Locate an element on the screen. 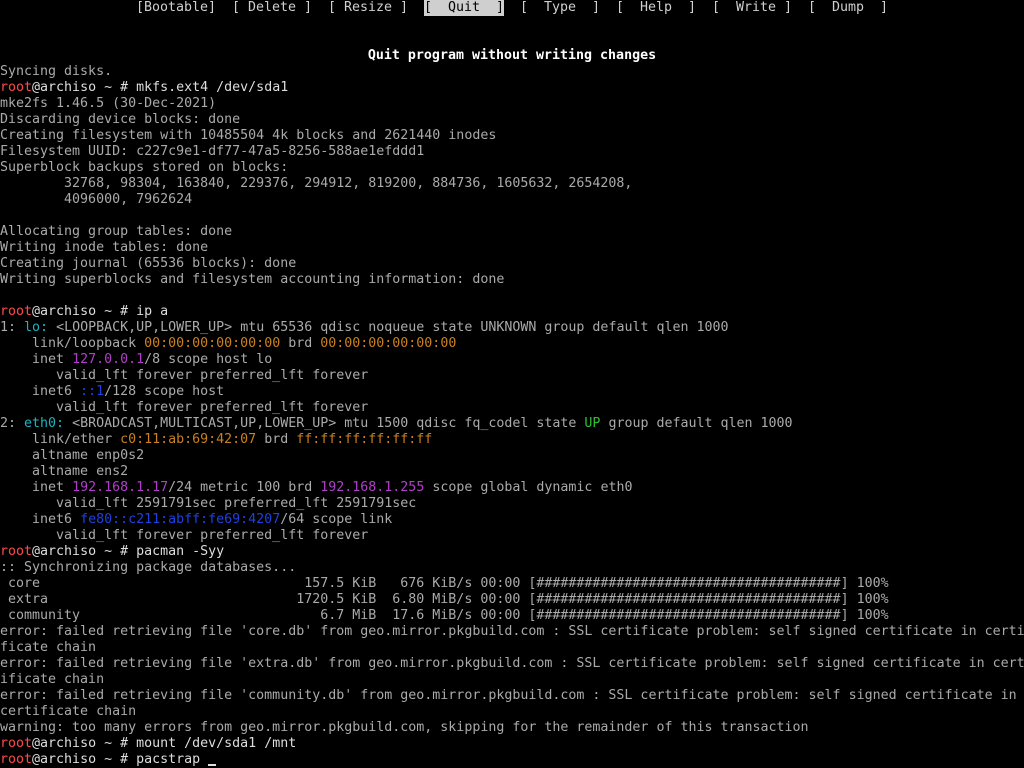 This screenshot has height=768, width=1024. terminal-text: group default qlen 1000 is located at coordinates (696, 423).